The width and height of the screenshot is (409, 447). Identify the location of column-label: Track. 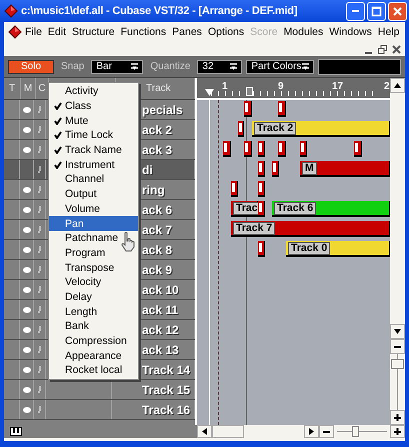
(158, 88).